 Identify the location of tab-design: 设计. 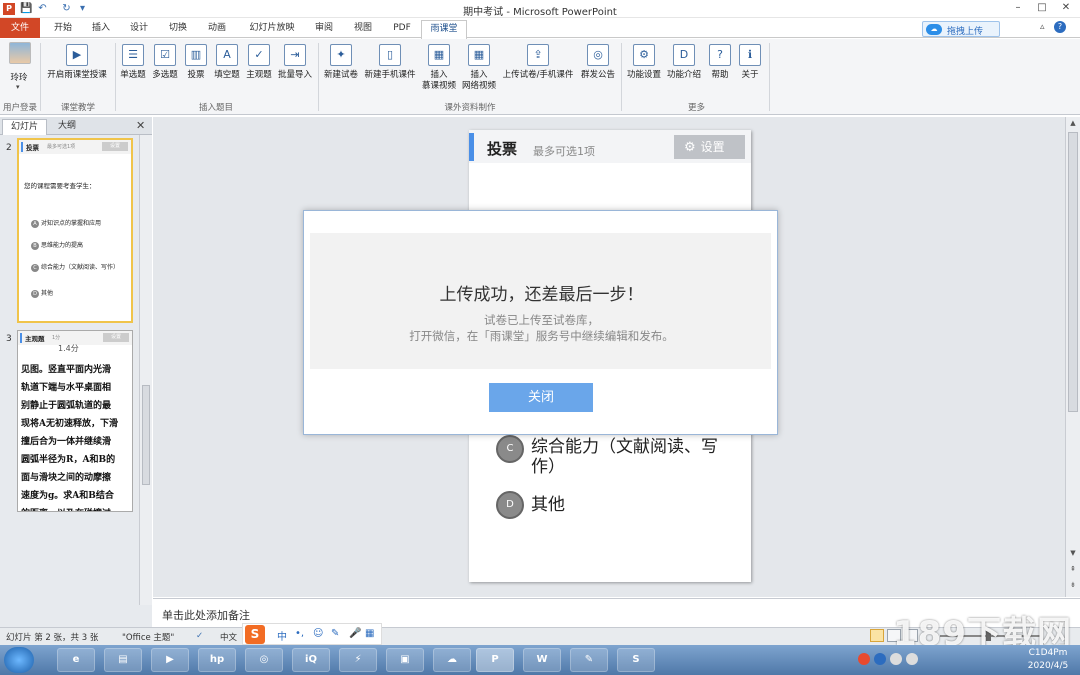
(139, 29).